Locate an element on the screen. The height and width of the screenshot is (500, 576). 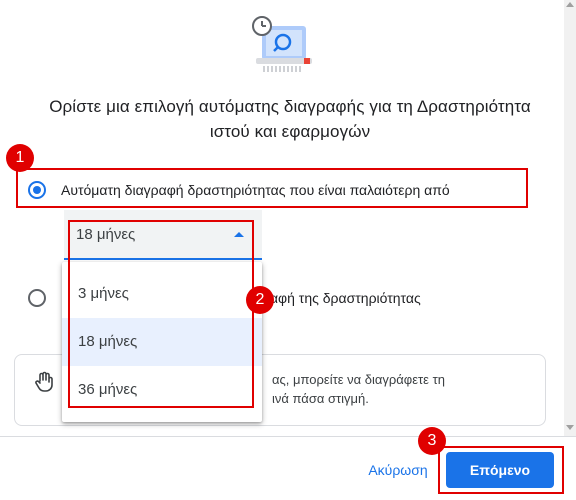
manual-delete-option is located at coordinates (37, 298).